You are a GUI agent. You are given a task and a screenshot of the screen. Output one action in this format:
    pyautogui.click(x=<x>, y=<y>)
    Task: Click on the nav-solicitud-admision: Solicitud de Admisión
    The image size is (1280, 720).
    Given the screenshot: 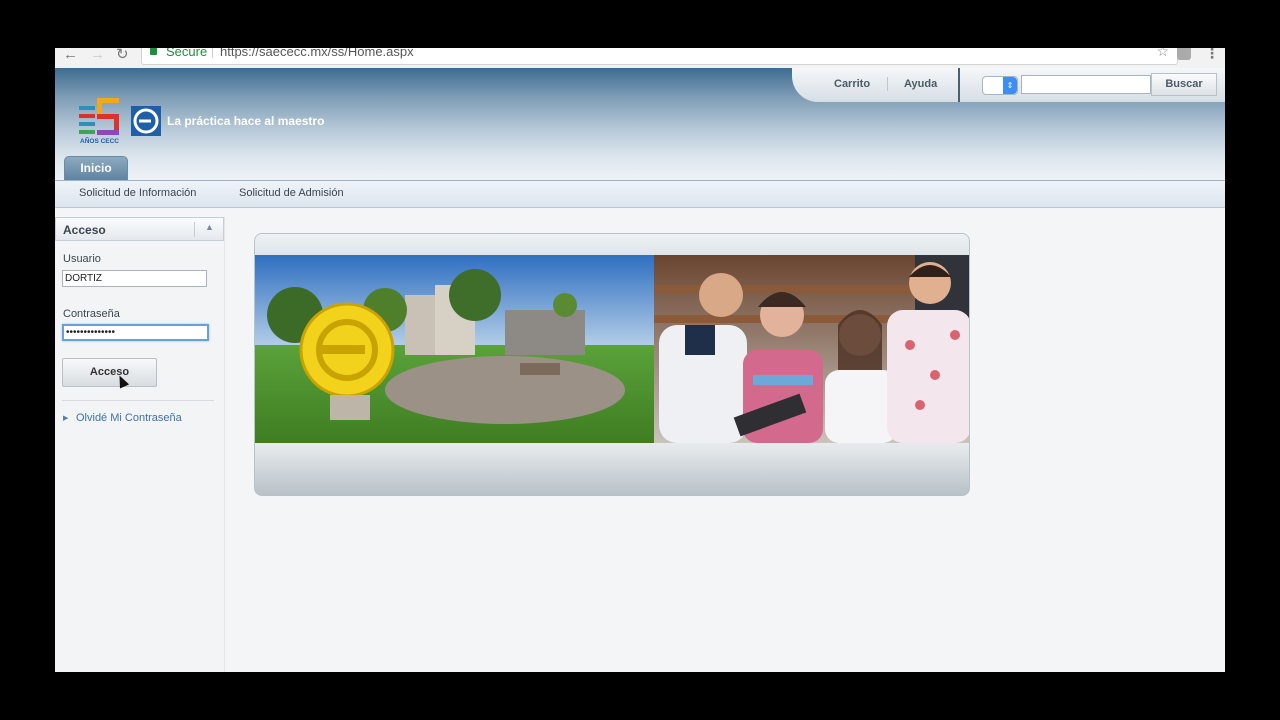 What is the action you would take?
    pyautogui.click(x=291, y=193)
    